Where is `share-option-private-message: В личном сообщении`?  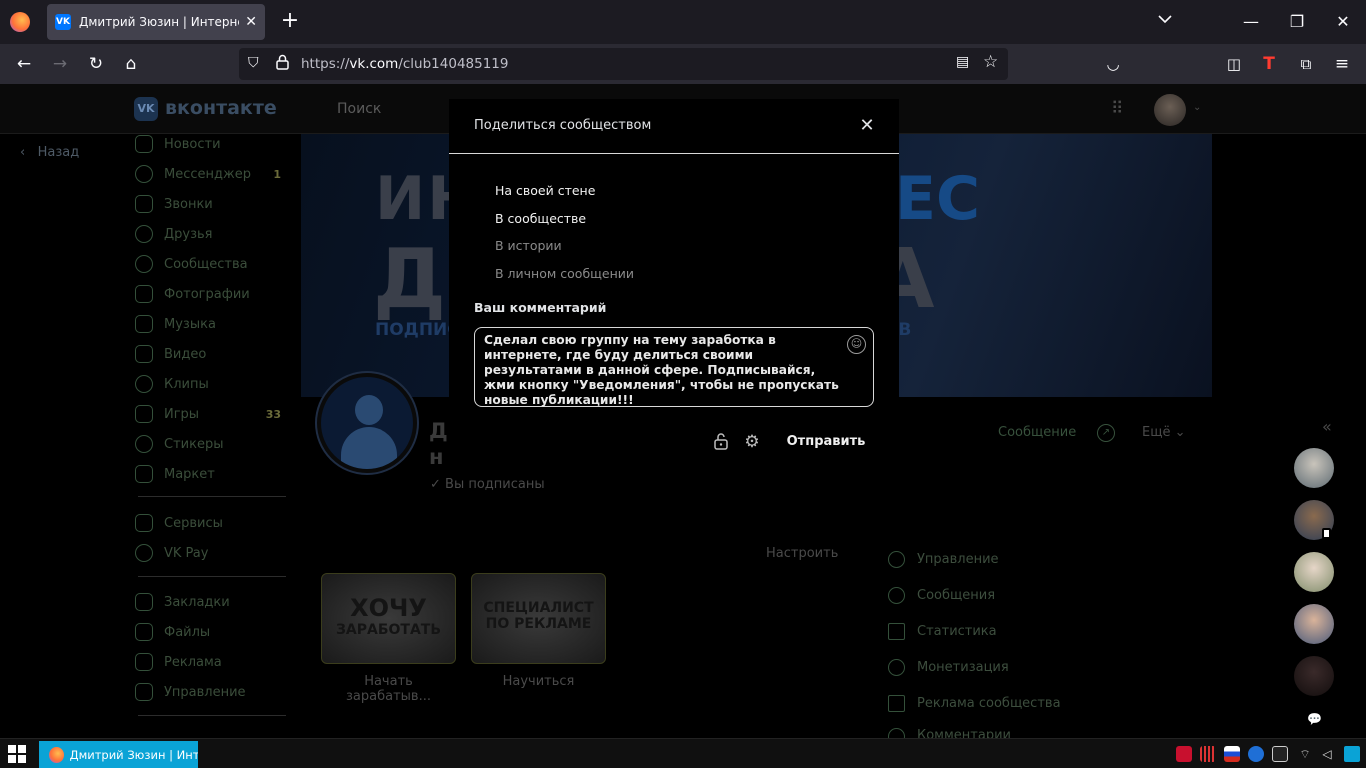
share-option-private-message: В личном сообщении is located at coordinates (564, 273).